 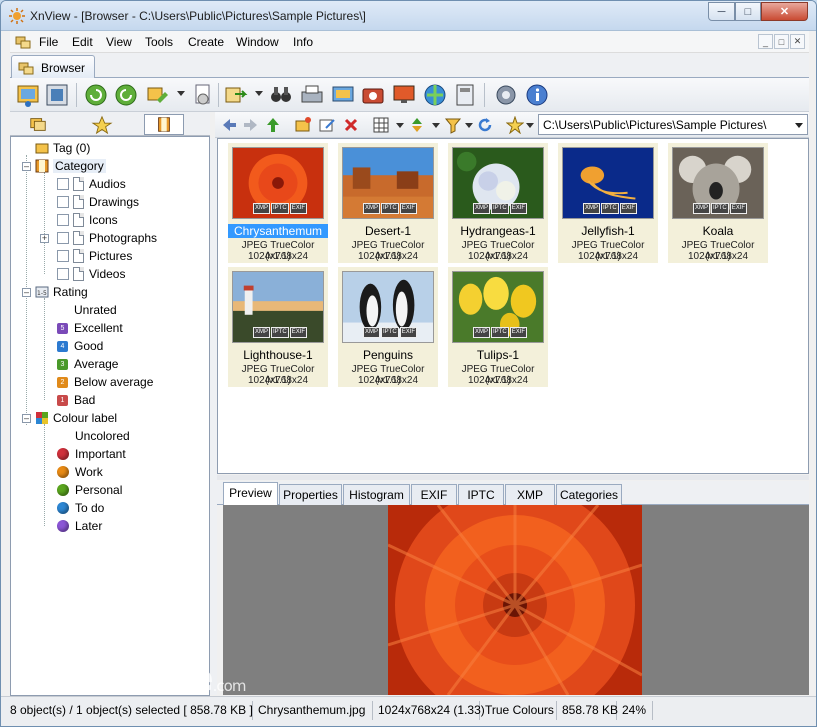 I want to click on colour-item-personal: Personal, so click(x=89, y=490).